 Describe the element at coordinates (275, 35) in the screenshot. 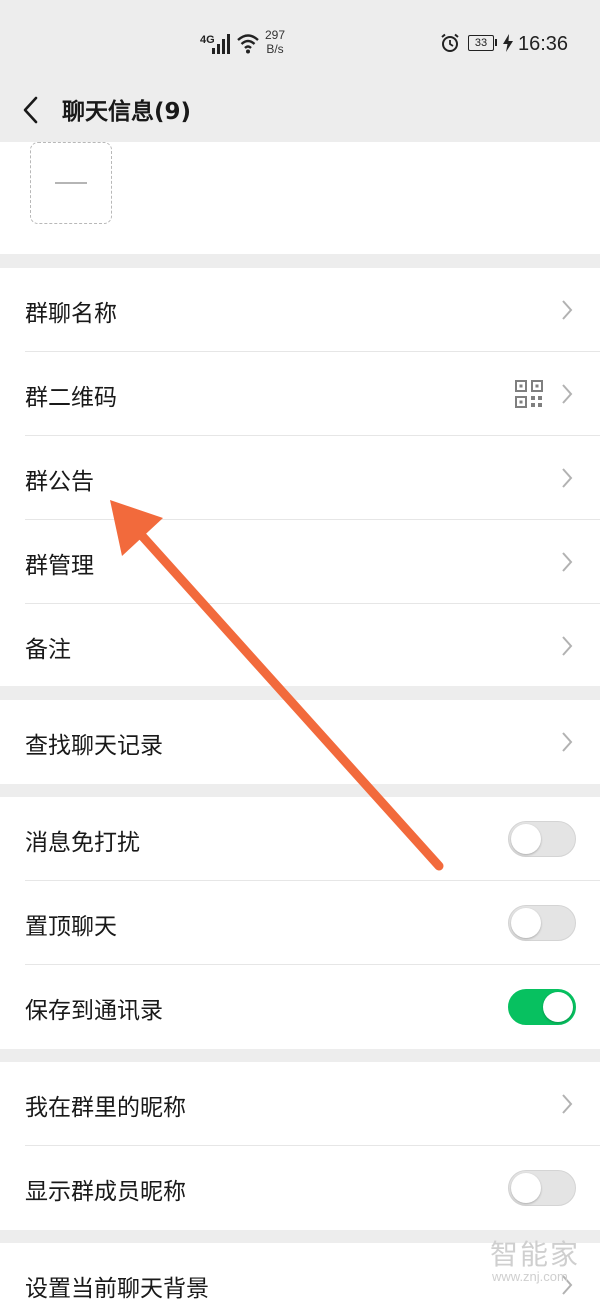

I see `net-speed-value: 297` at that location.